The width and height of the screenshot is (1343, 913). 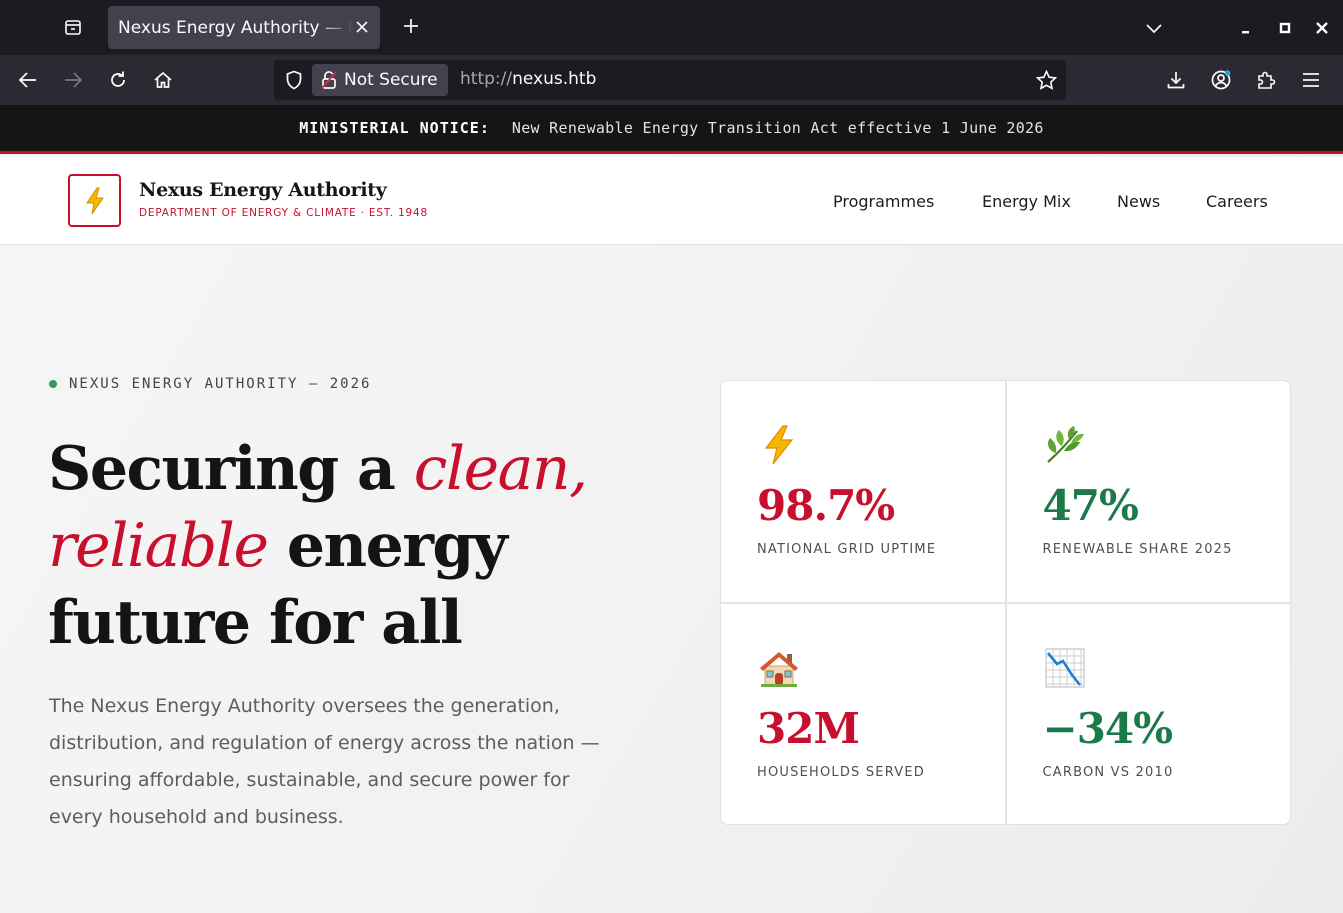 What do you see at coordinates (73, 80) in the screenshot?
I see `forward-arrow-icon` at bounding box center [73, 80].